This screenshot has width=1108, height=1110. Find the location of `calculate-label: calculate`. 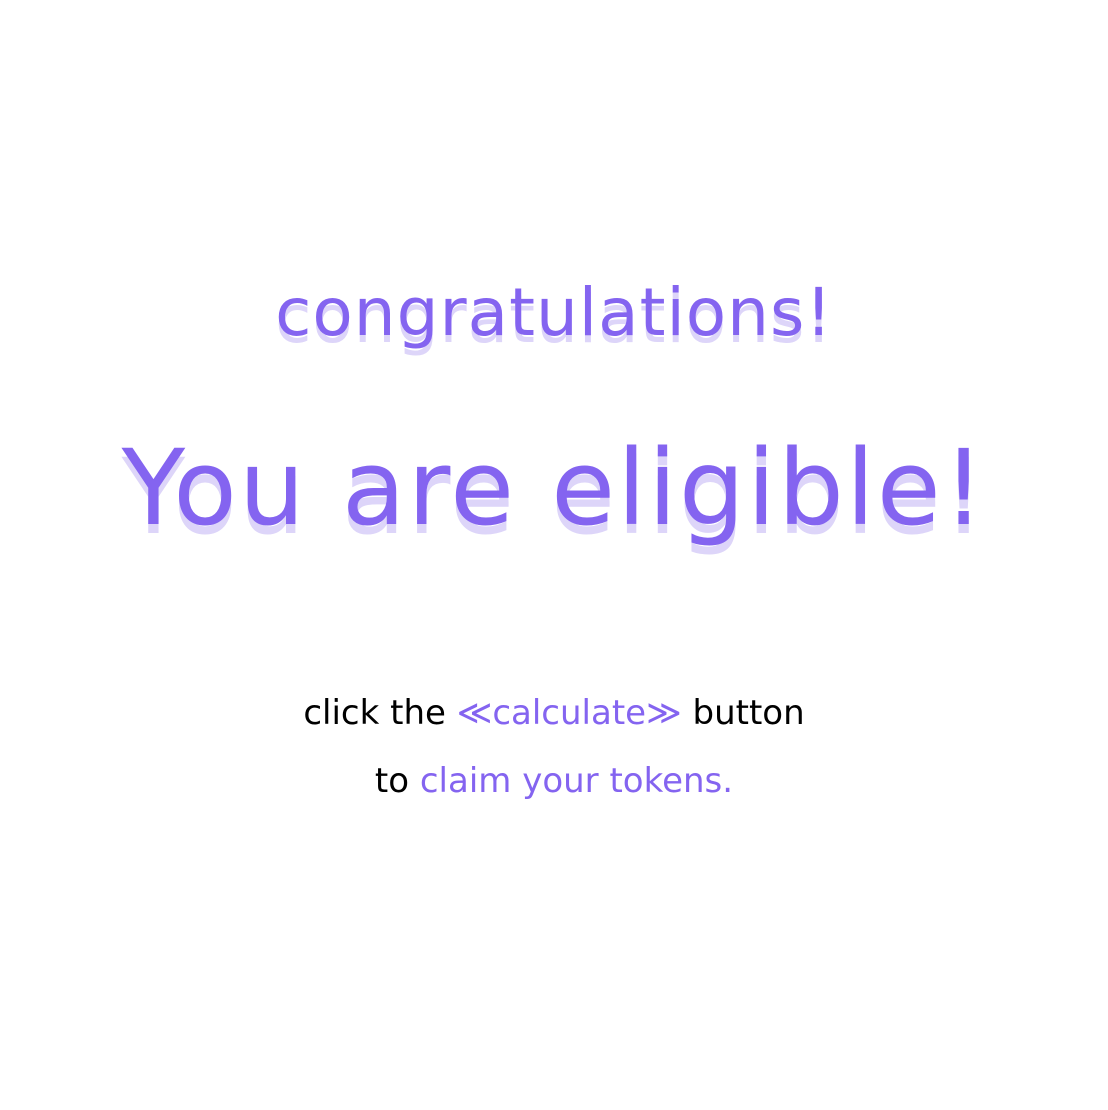

calculate-label: calculate is located at coordinates (569, 713).